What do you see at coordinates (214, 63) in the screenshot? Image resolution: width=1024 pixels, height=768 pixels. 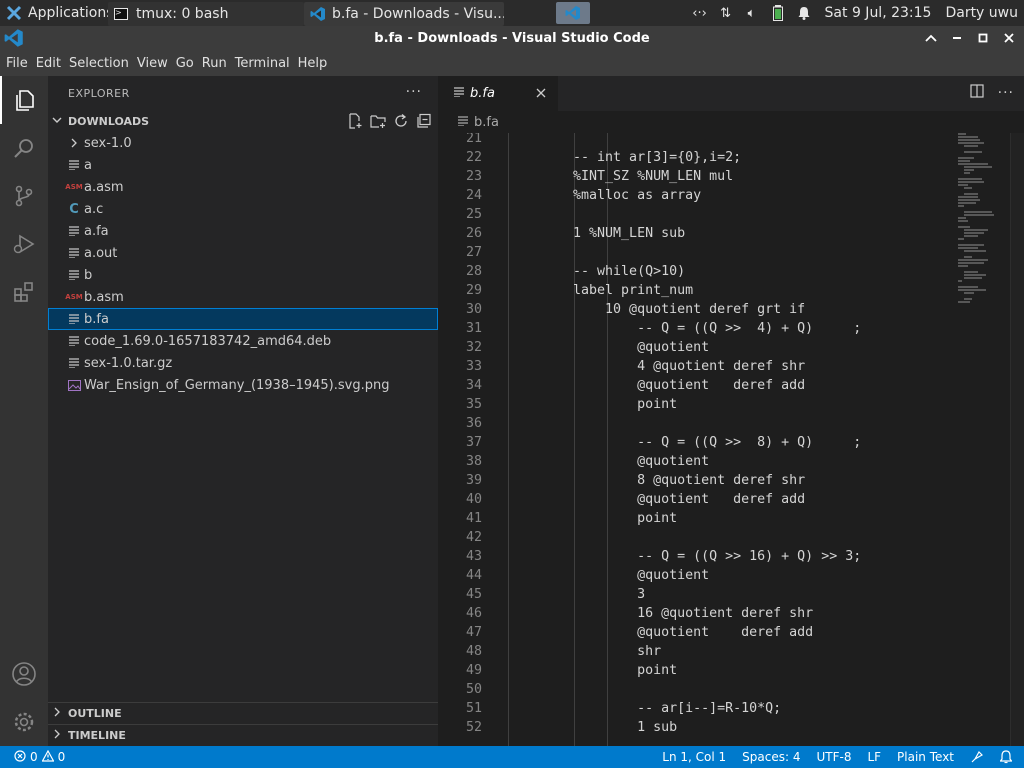 I see `menu-run: Run` at bounding box center [214, 63].